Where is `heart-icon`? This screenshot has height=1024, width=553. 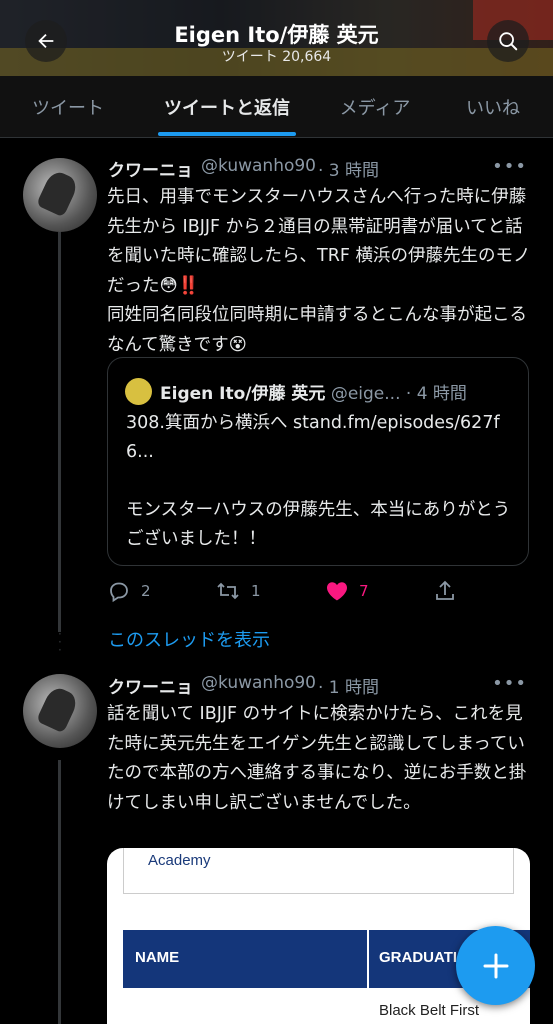 heart-icon is located at coordinates (337, 591).